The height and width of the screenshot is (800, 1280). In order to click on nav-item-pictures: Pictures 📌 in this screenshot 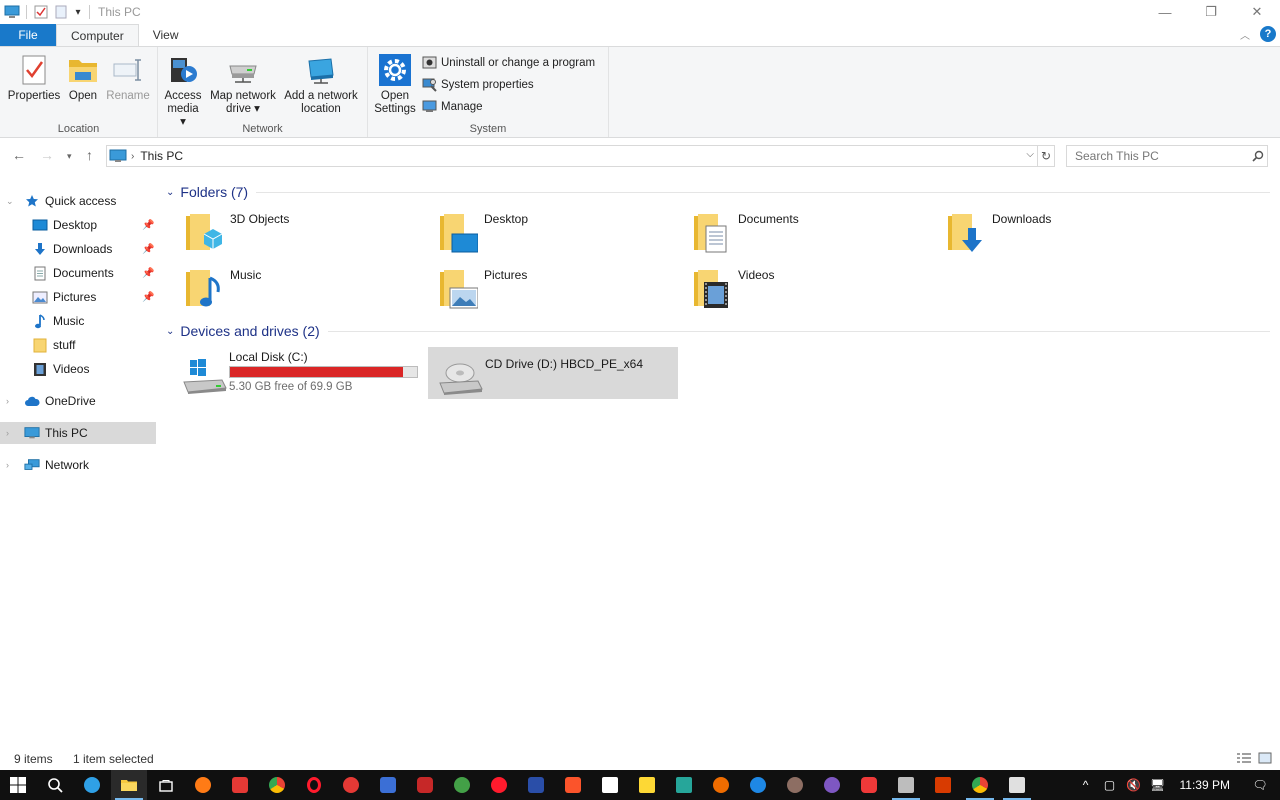, I will do `click(78, 297)`.